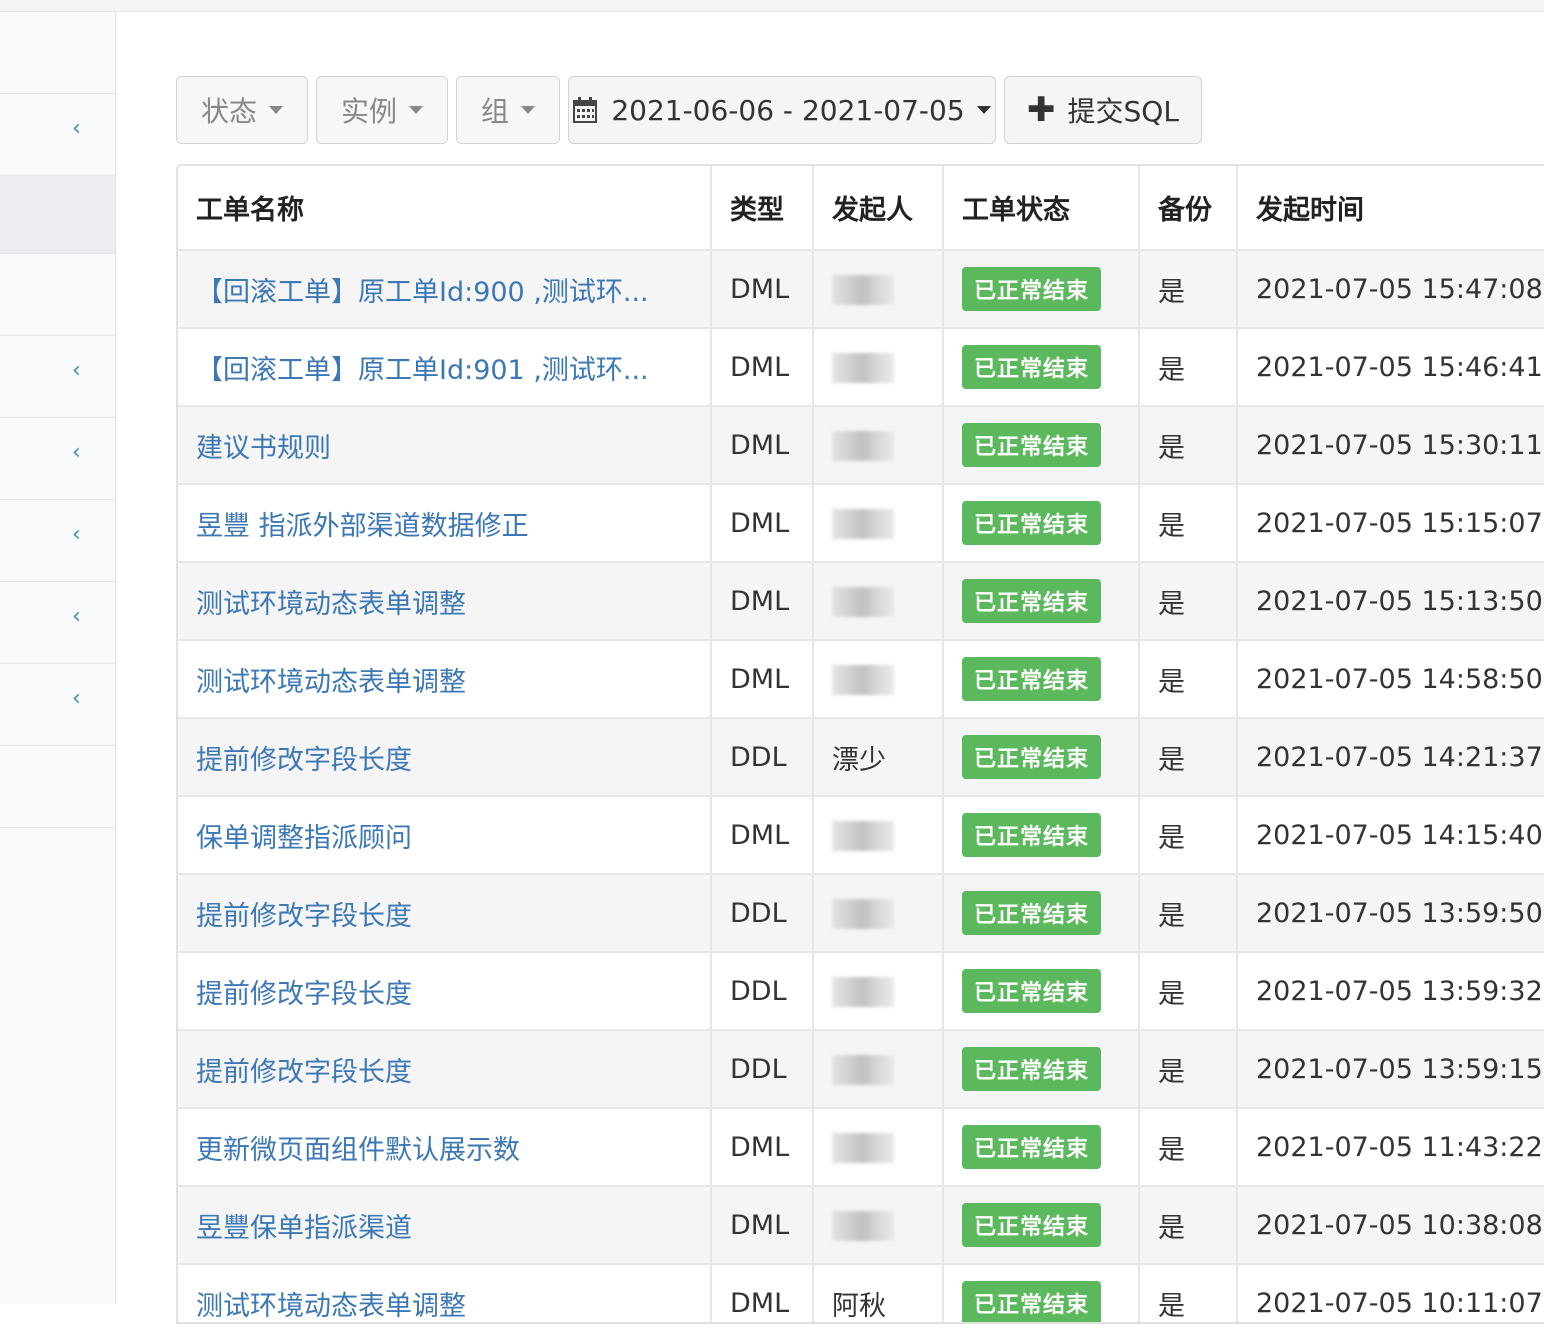 The width and height of the screenshot is (1544, 1324). Describe the element at coordinates (445, 1147) in the screenshot. I see `workorder-name-link: 更新微页面组件默认展示数` at that location.